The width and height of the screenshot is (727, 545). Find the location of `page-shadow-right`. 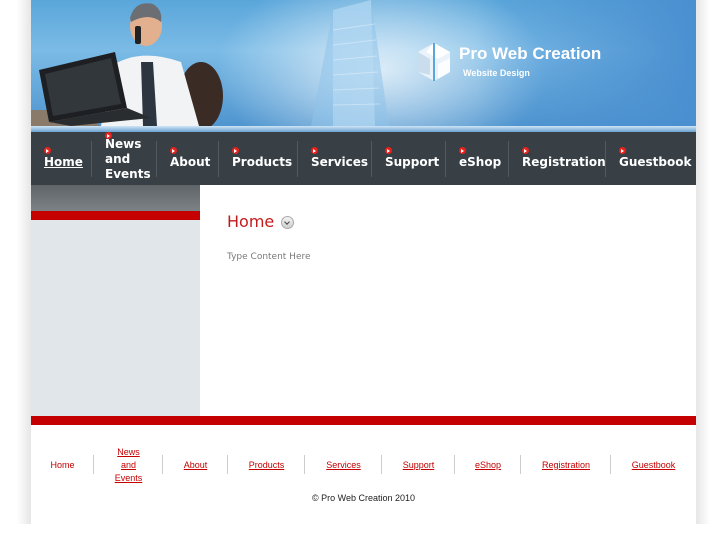

page-shadow-right is located at coordinates (703, 262).